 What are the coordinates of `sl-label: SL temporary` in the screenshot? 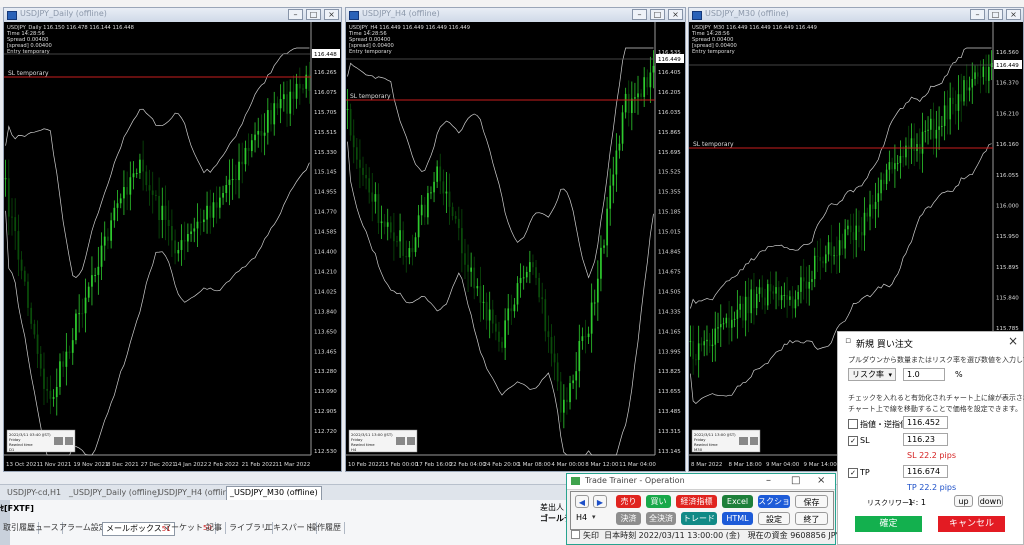 It's located at (370, 96).